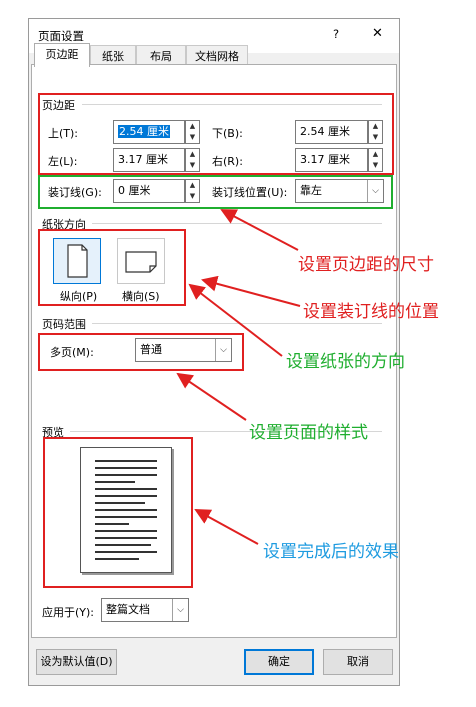  I want to click on tab-margins: 页边距, so click(62, 55).